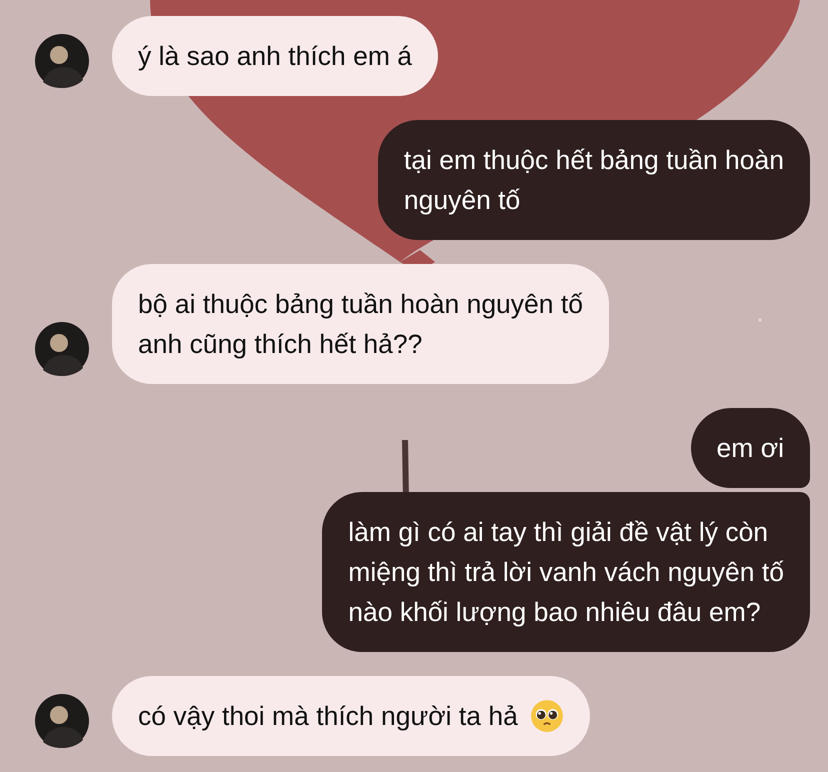 Image resolution: width=828 pixels, height=772 pixels. Describe the element at coordinates (328, 716) in the screenshot. I see `message-text: có vậy thoi mà thích người ta hả` at that location.